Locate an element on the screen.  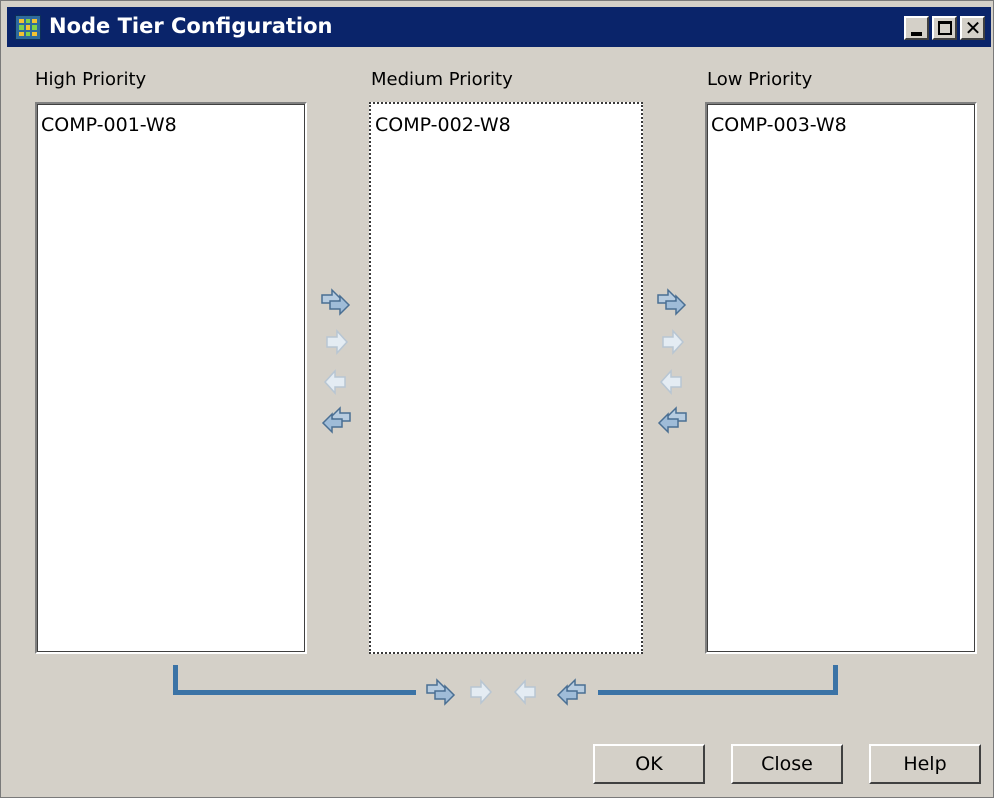
help-button: Help is located at coordinates (925, 764).